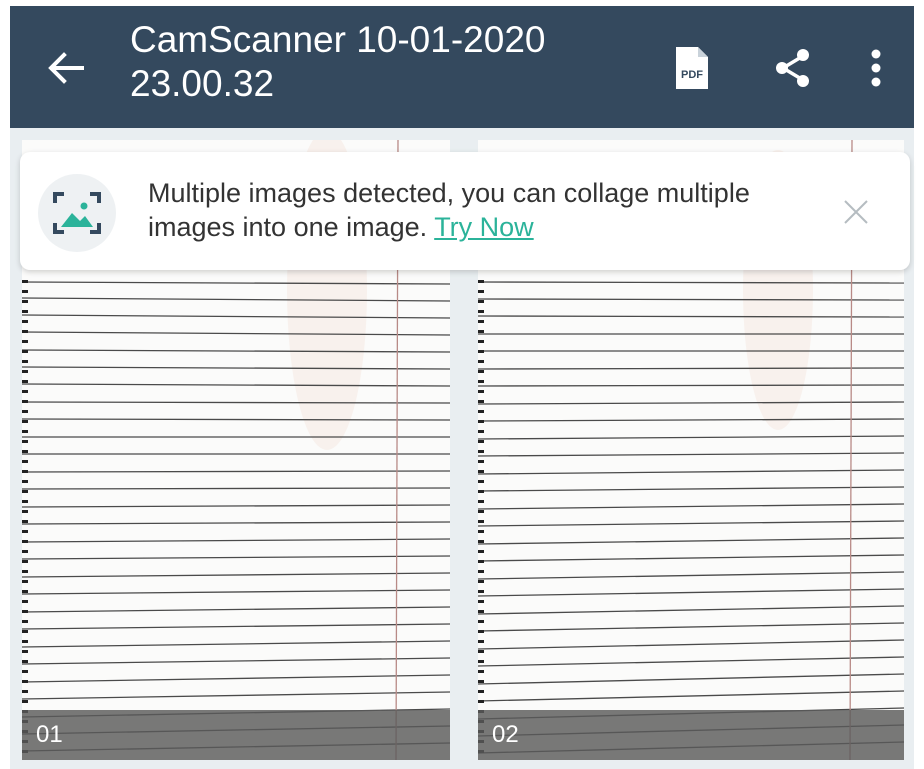 This screenshot has height=769, width=924. I want to click on banner-close-button, so click(856, 212).